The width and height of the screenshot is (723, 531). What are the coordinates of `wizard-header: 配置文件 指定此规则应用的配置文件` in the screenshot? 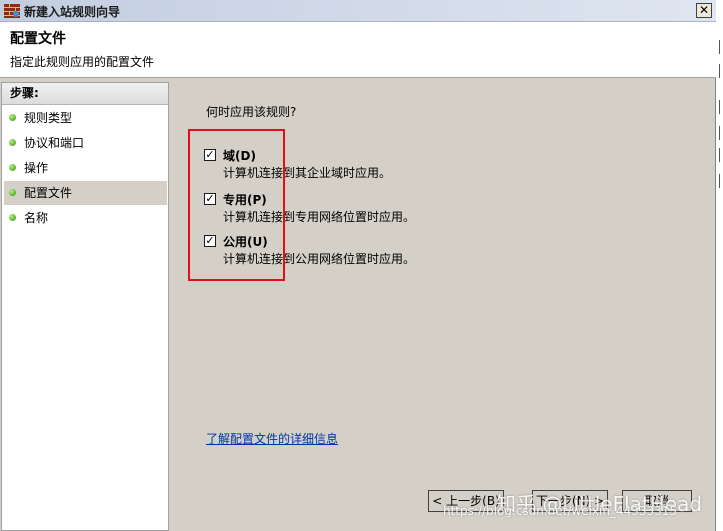 It's located at (358, 50).